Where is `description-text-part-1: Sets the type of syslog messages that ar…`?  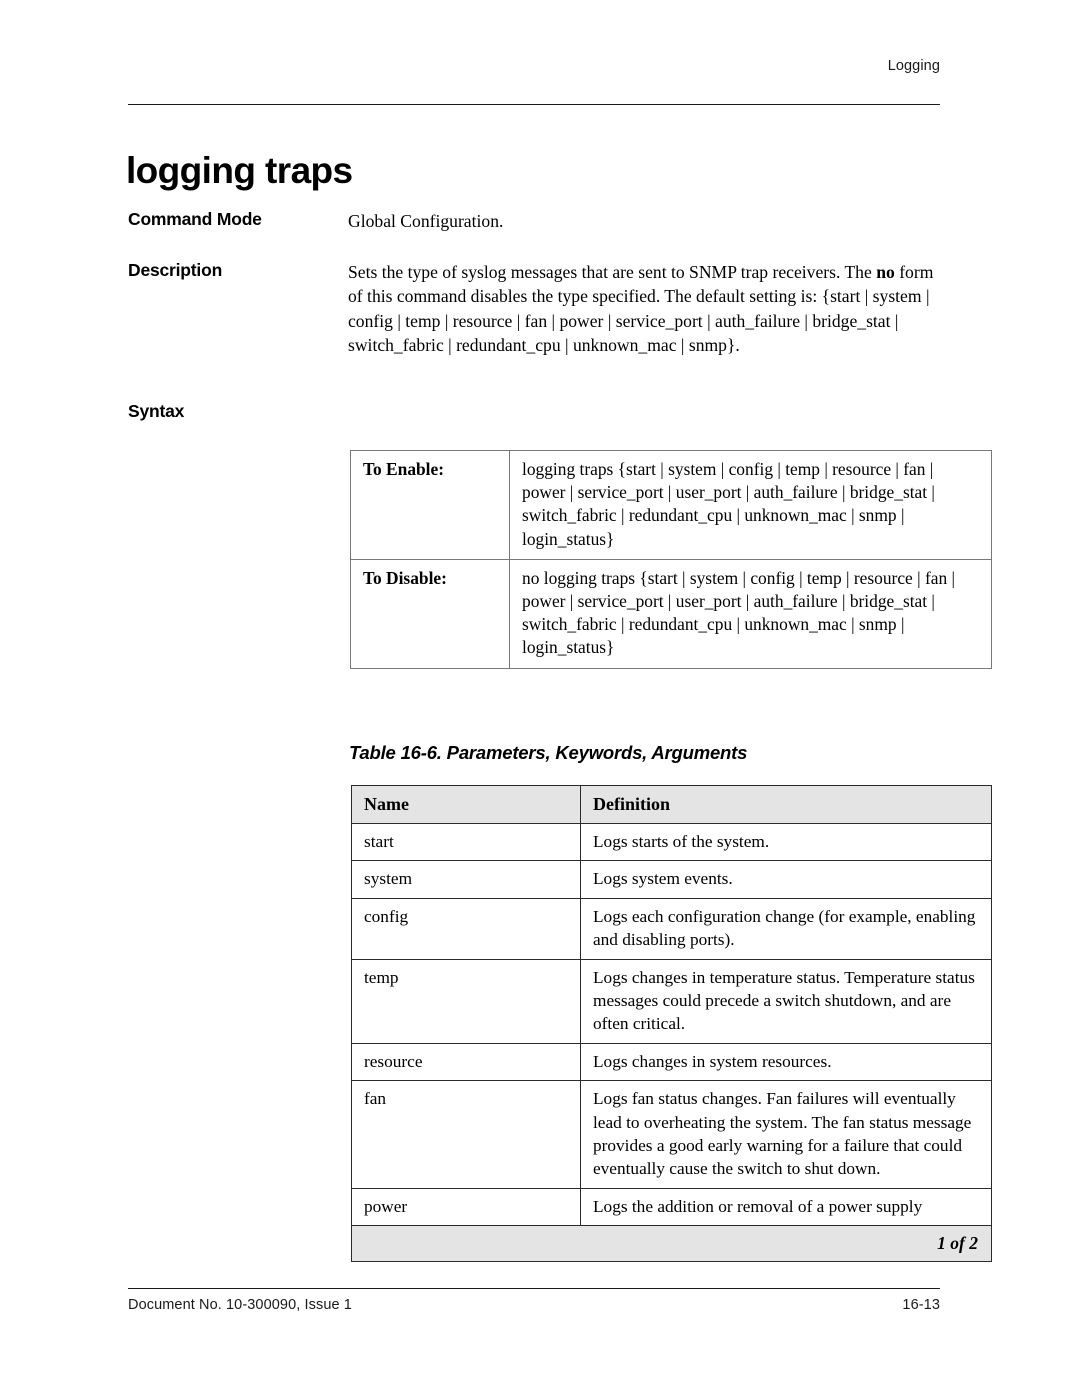 description-text-part-1: Sets the type of syslog messages that ar… is located at coordinates (612, 272).